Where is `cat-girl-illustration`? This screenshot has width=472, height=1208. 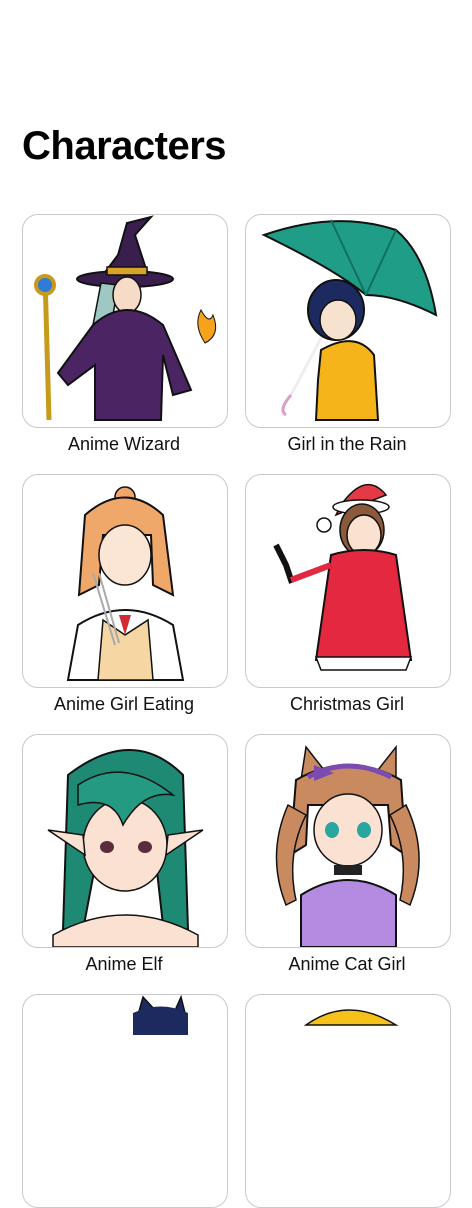 cat-girl-illustration is located at coordinates (347, 845).